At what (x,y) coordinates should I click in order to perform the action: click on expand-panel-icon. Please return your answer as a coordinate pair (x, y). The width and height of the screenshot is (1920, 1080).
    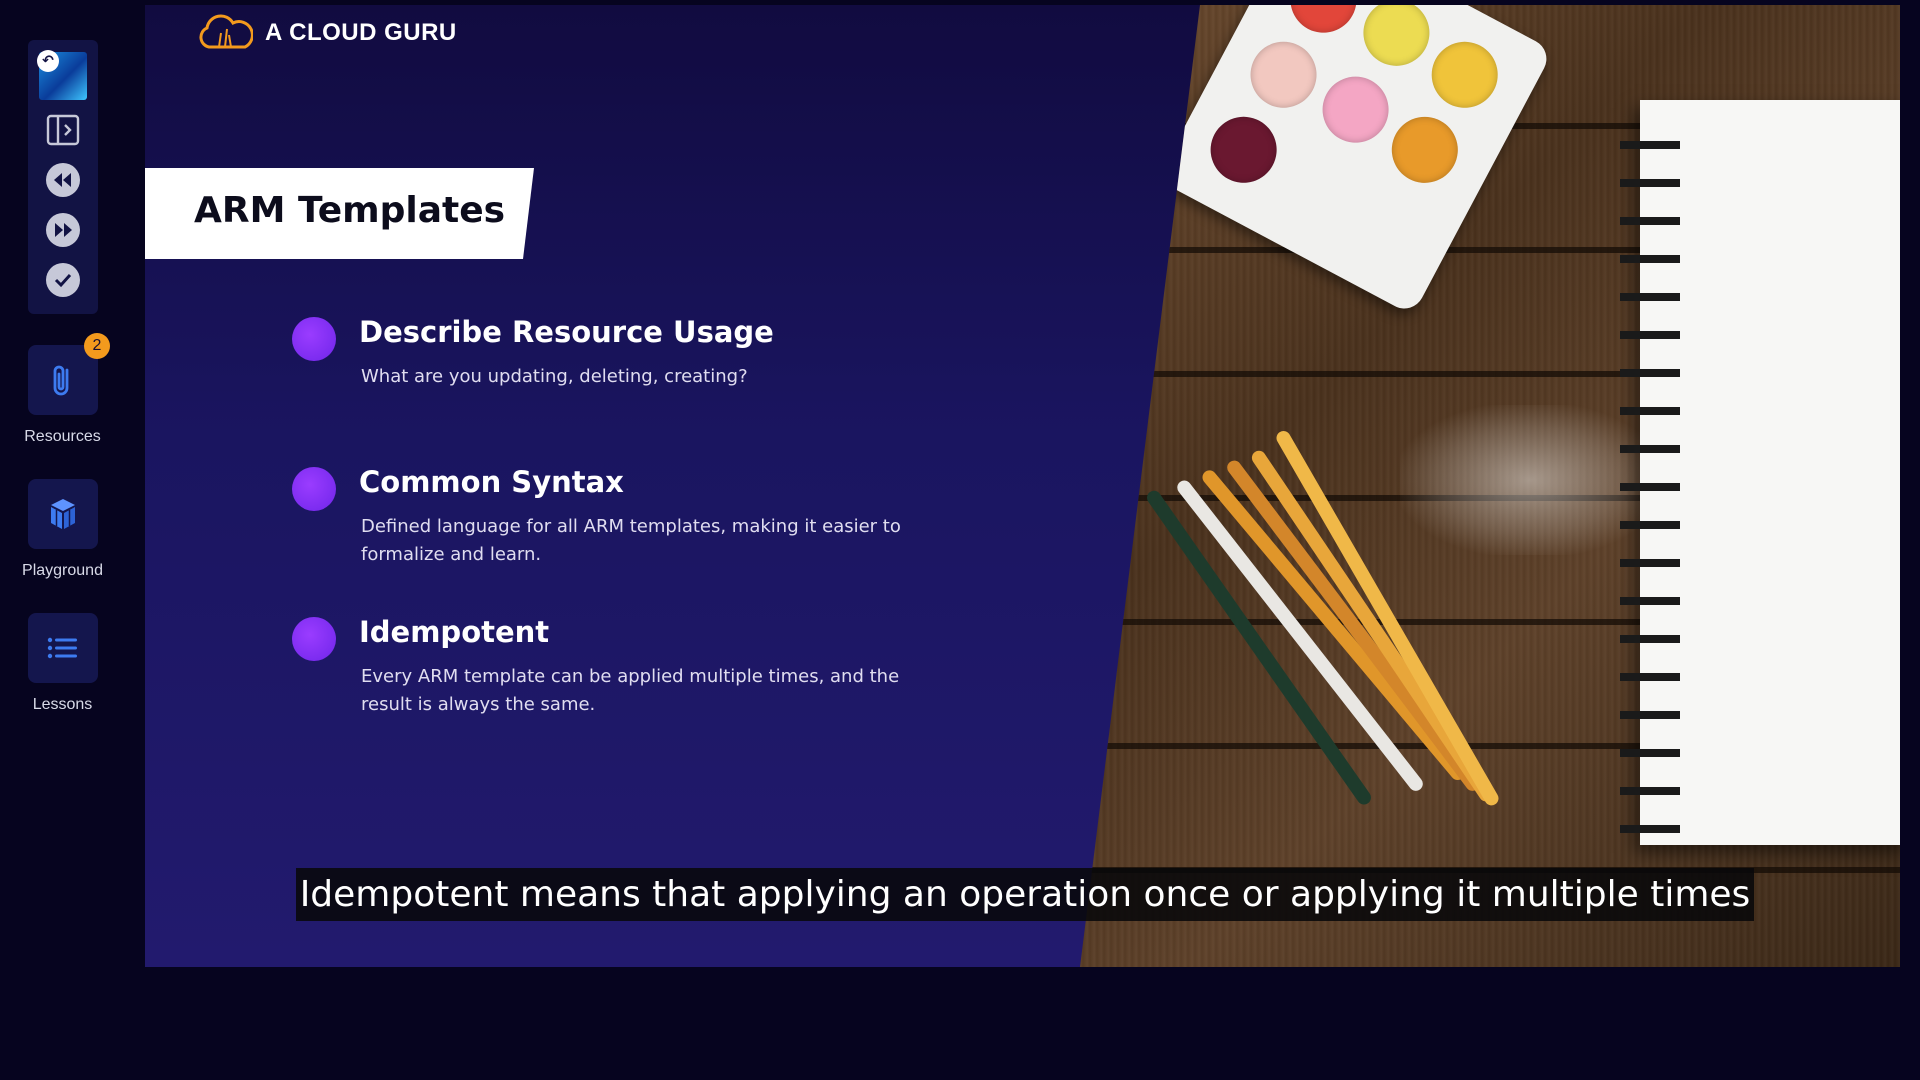
    Looking at the image, I should click on (63, 130).